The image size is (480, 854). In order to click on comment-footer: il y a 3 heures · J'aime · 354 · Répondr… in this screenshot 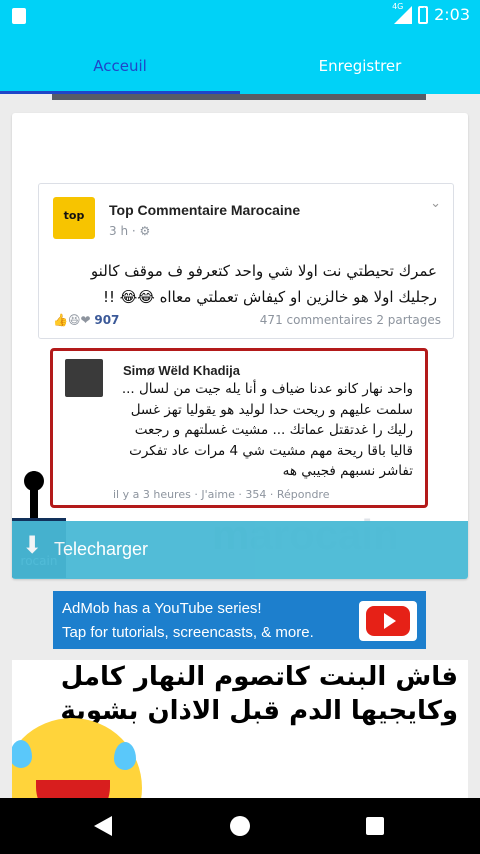, I will do `click(221, 494)`.